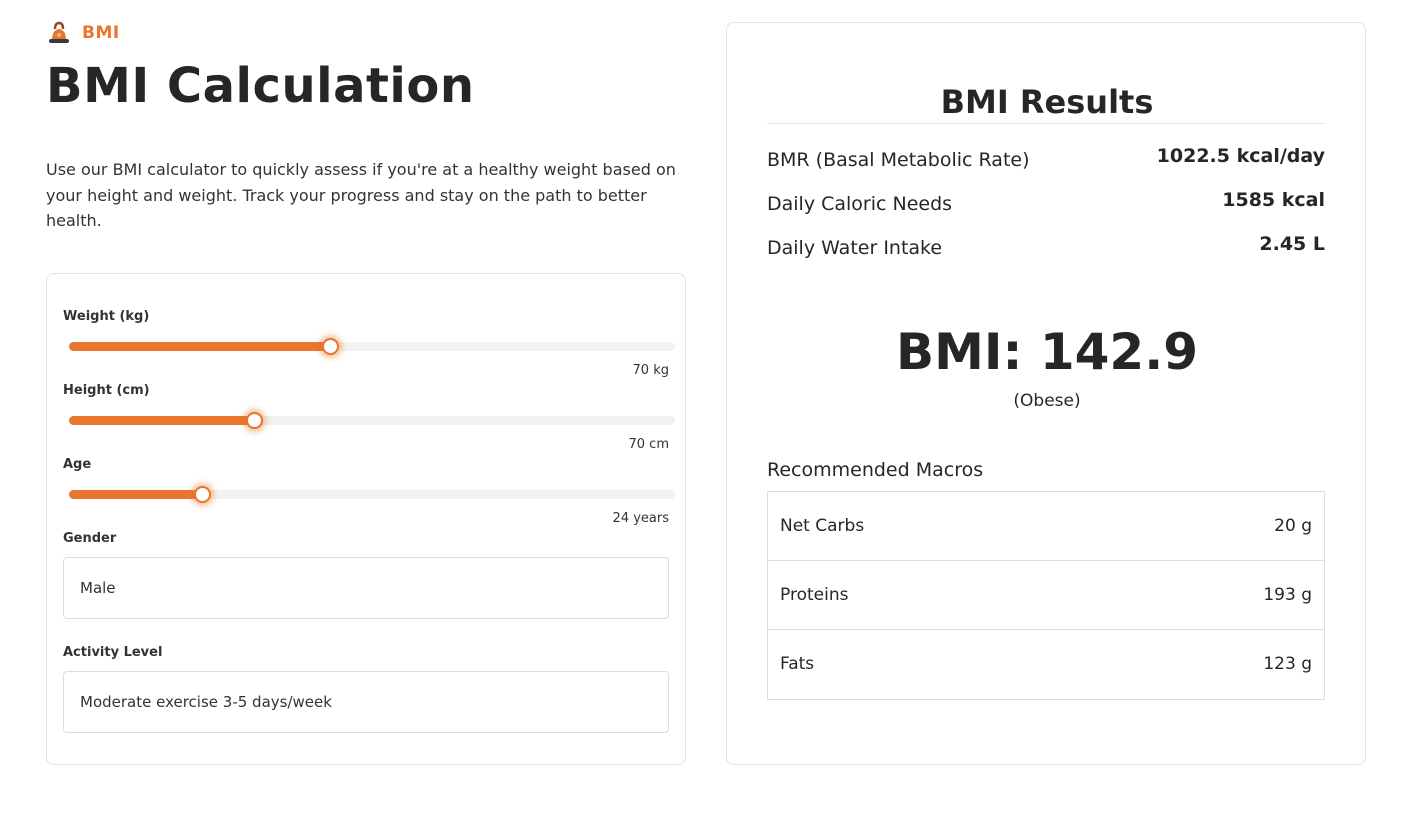 This screenshot has height=817, width=1414. Describe the element at coordinates (650, 370) in the screenshot. I see `weight-value: 70 kg` at that location.